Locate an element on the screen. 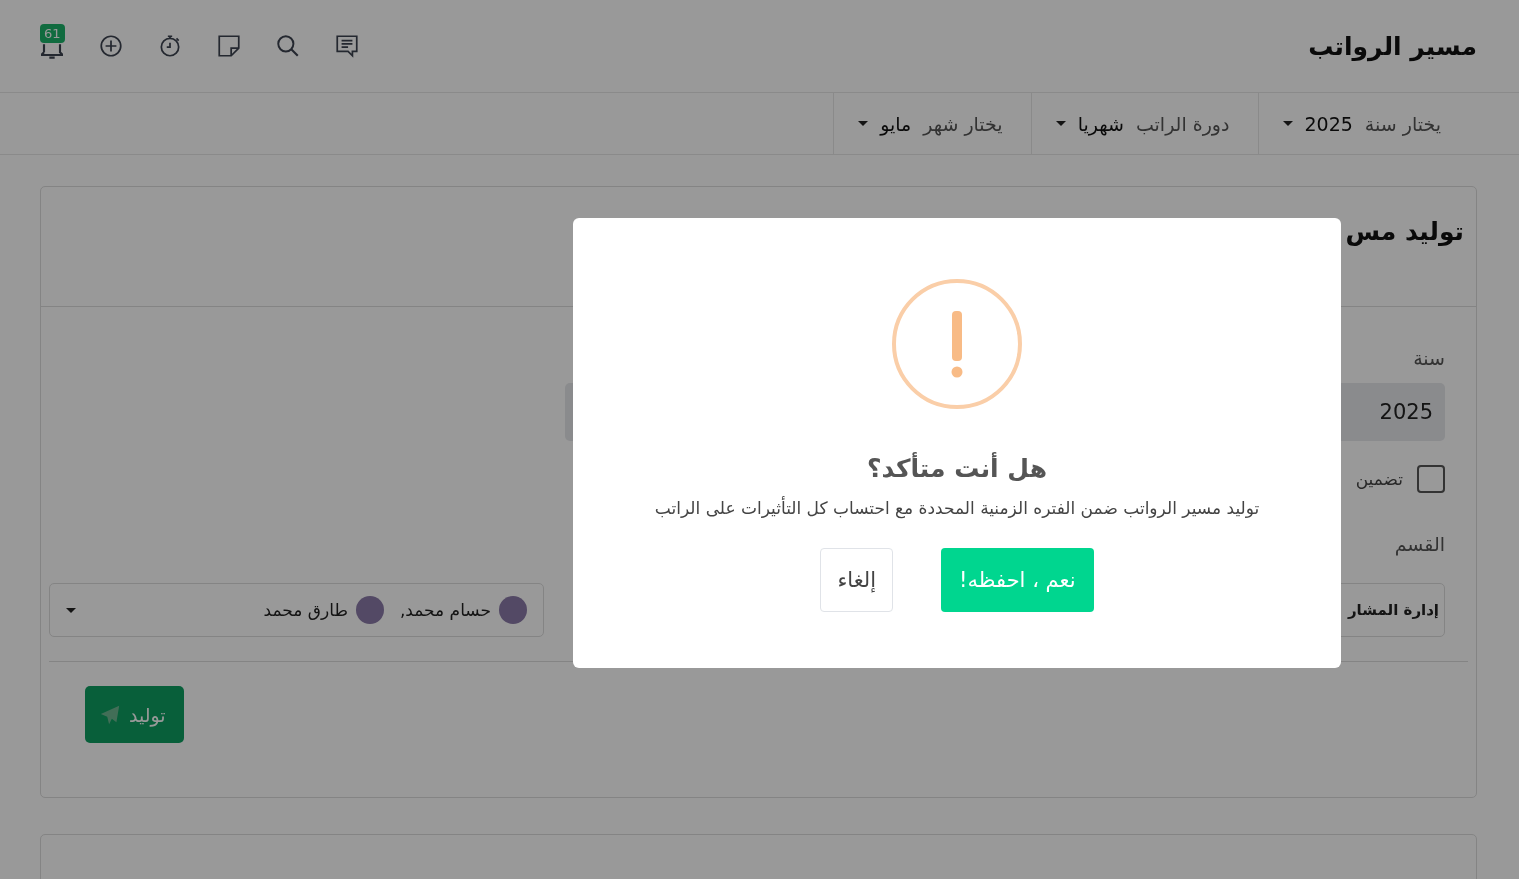  filter-dropdown: دورة الراتب شهريا is located at coordinates (1144, 123).